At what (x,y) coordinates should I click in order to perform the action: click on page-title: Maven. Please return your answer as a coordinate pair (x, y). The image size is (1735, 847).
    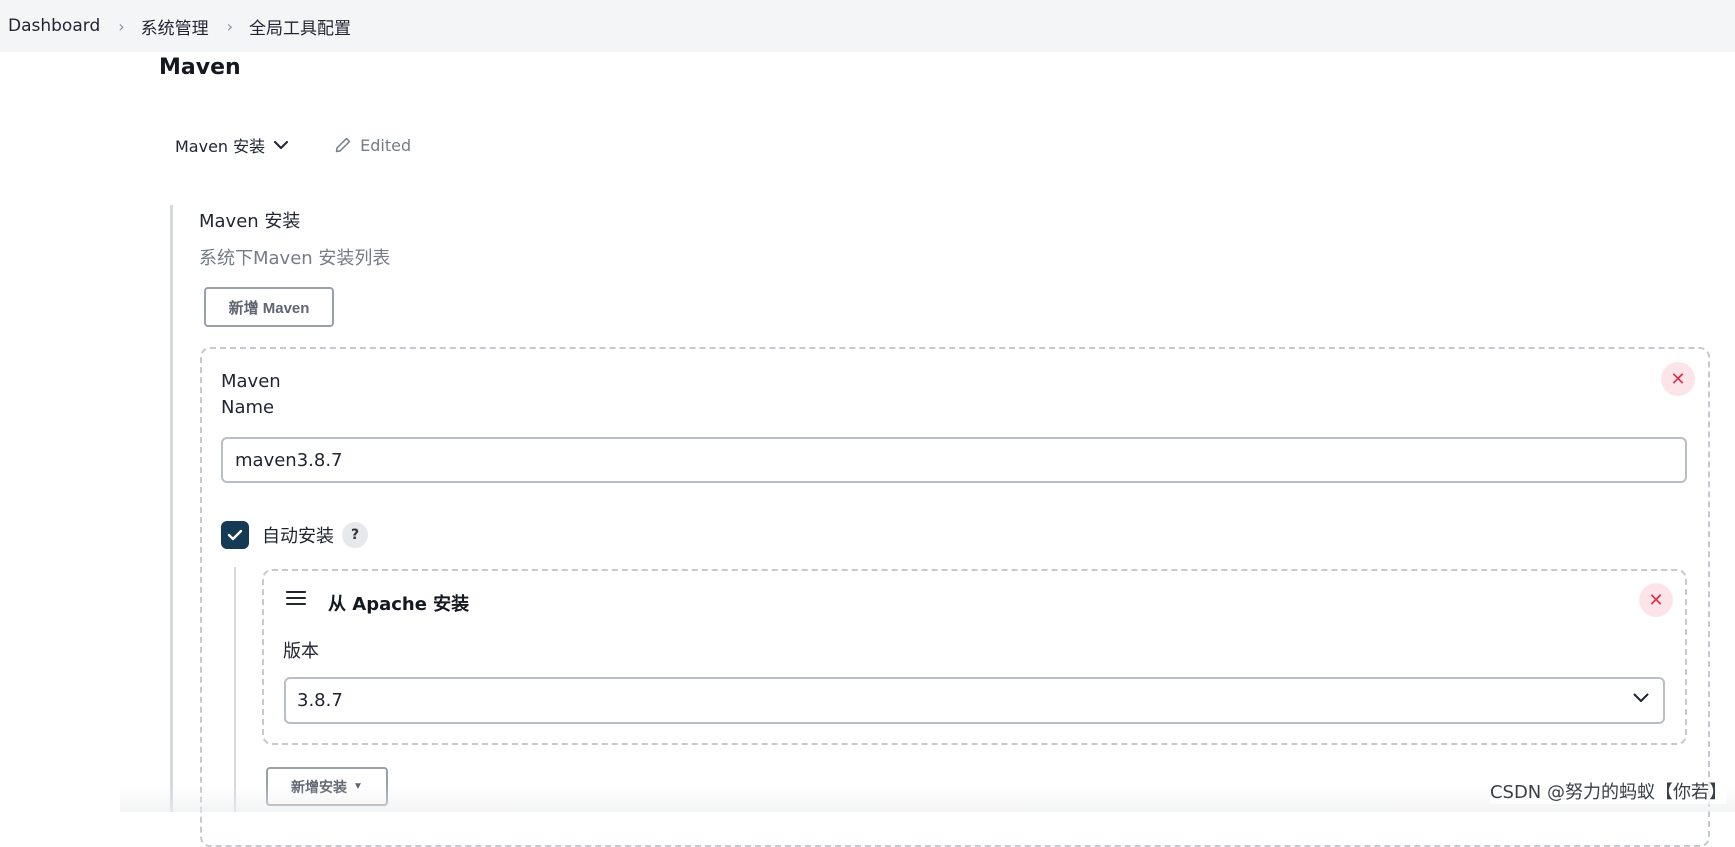
    Looking at the image, I should click on (200, 67).